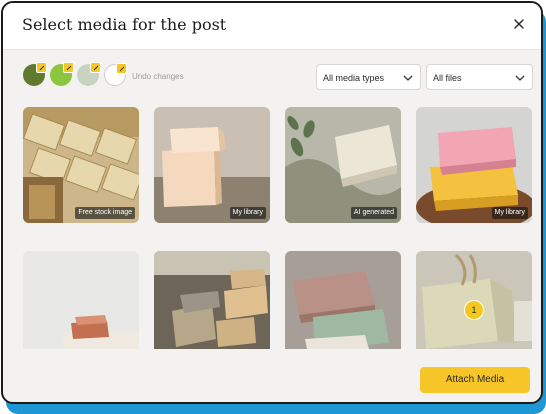  Describe the element at coordinates (474, 310) in the screenshot. I see `selection-order-badge: 1` at that location.